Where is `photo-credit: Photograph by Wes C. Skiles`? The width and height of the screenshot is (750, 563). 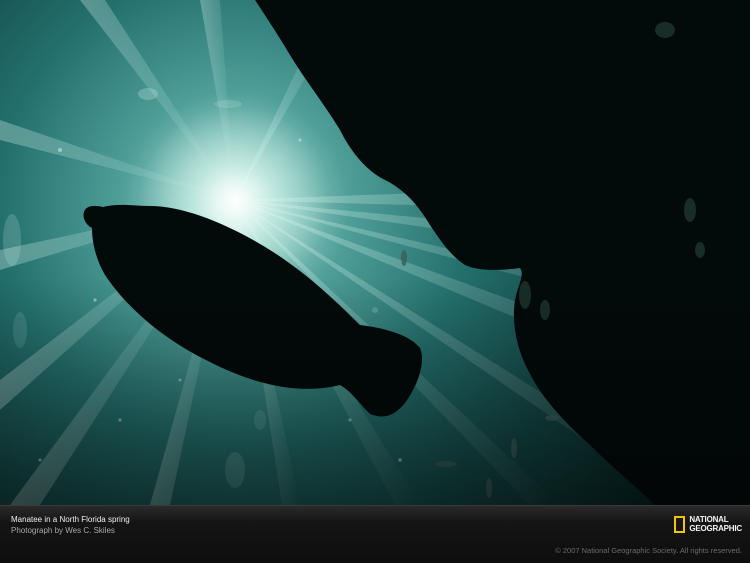 photo-credit: Photograph by Wes C. Skiles is located at coordinates (63, 530).